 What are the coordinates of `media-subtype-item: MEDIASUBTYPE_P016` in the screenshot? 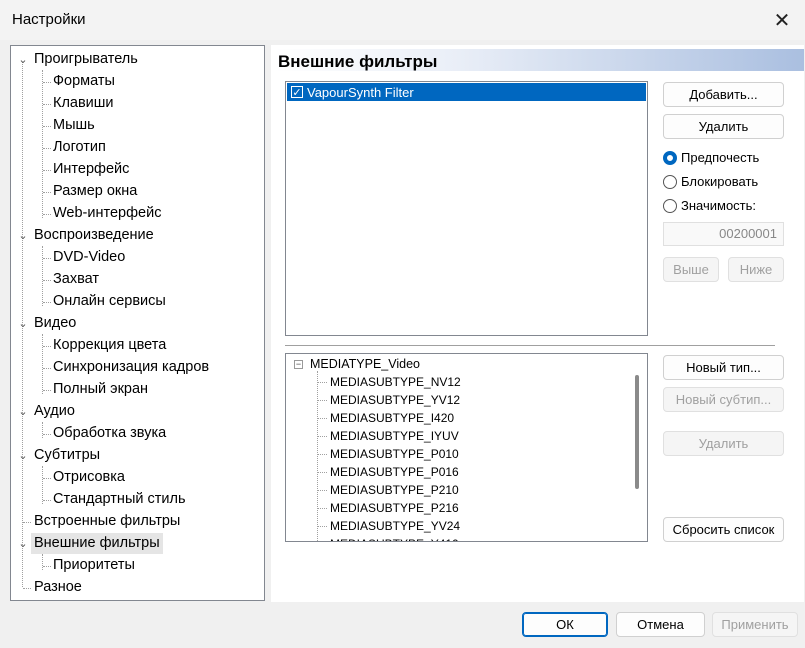 It's located at (394, 472).